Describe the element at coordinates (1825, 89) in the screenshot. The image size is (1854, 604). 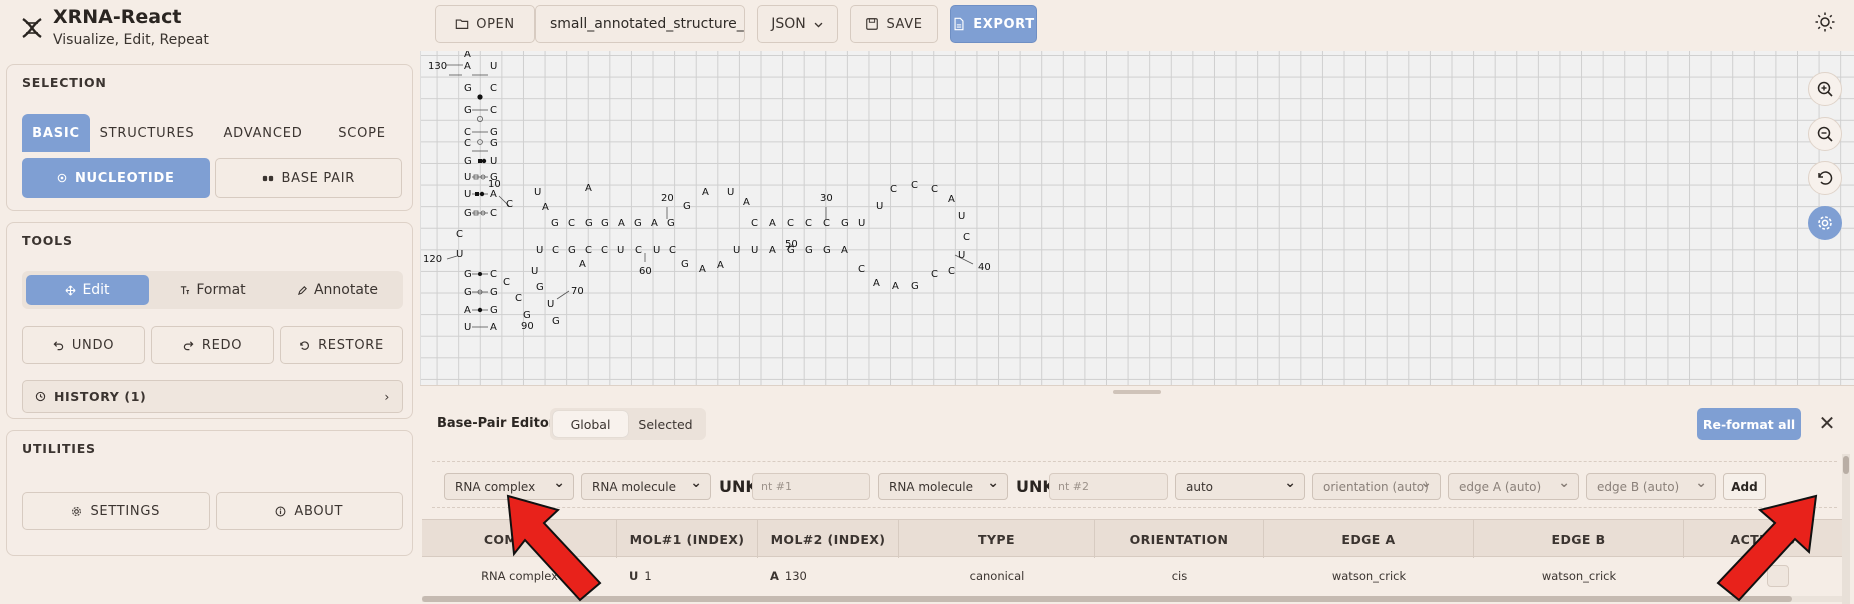
I see `zoom-in-button` at that location.